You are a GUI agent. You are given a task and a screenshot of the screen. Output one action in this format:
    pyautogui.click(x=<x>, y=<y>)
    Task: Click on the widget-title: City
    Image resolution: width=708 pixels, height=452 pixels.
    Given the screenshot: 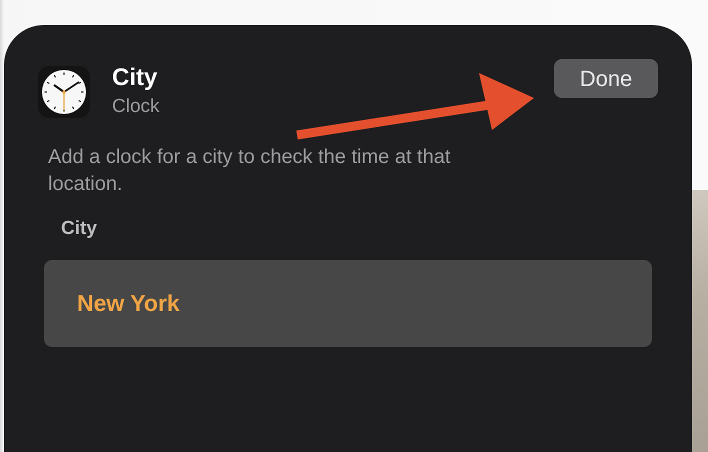 What is the action you would take?
    pyautogui.click(x=135, y=78)
    